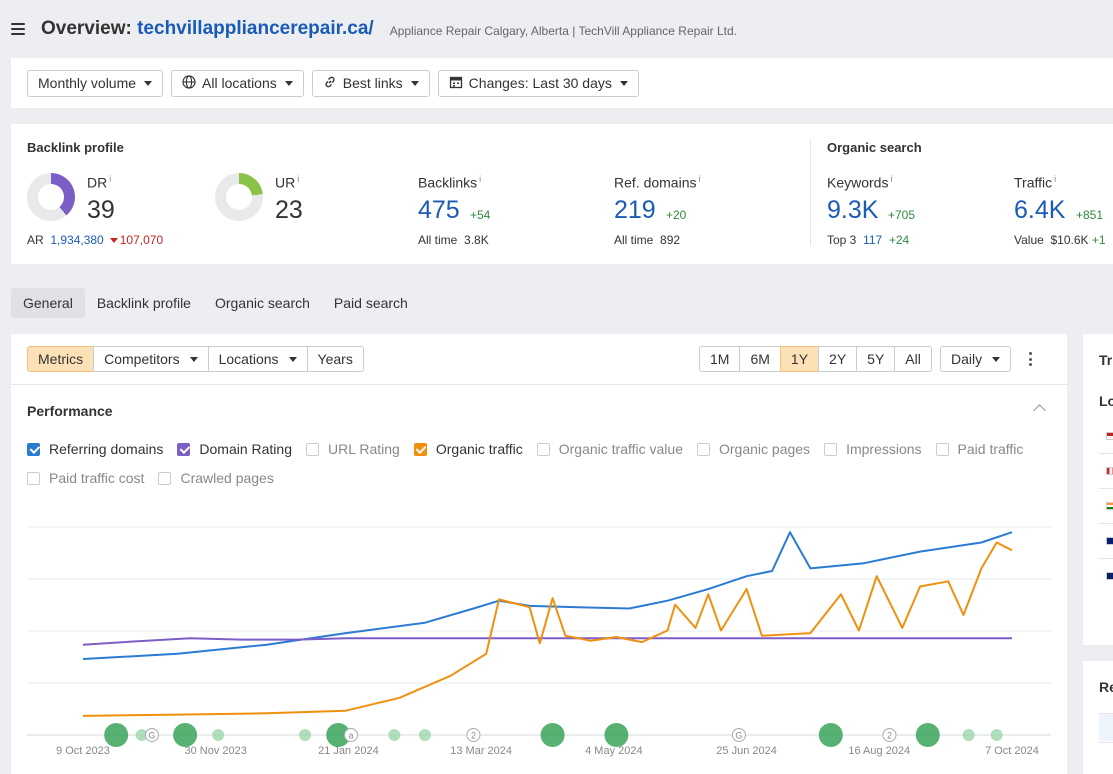 The image size is (1113, 774). I want to click on keywords-info-icon: i, so click(891, 179).